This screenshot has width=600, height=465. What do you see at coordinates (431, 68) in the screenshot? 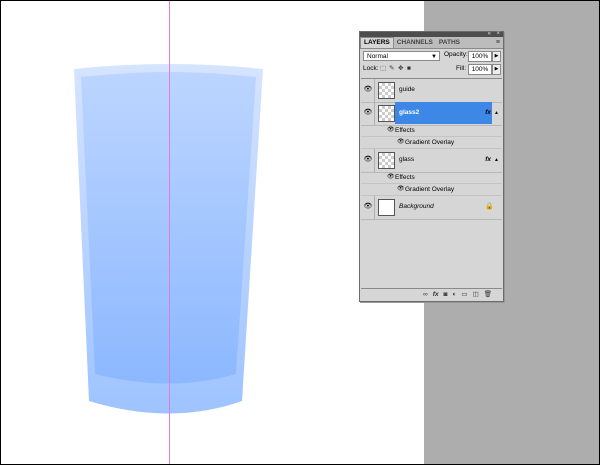
I see `lock-row: Lock: ⬚ ✎ ✥ ■ Fill: 100% ▶` at bounding box center [431, 68].